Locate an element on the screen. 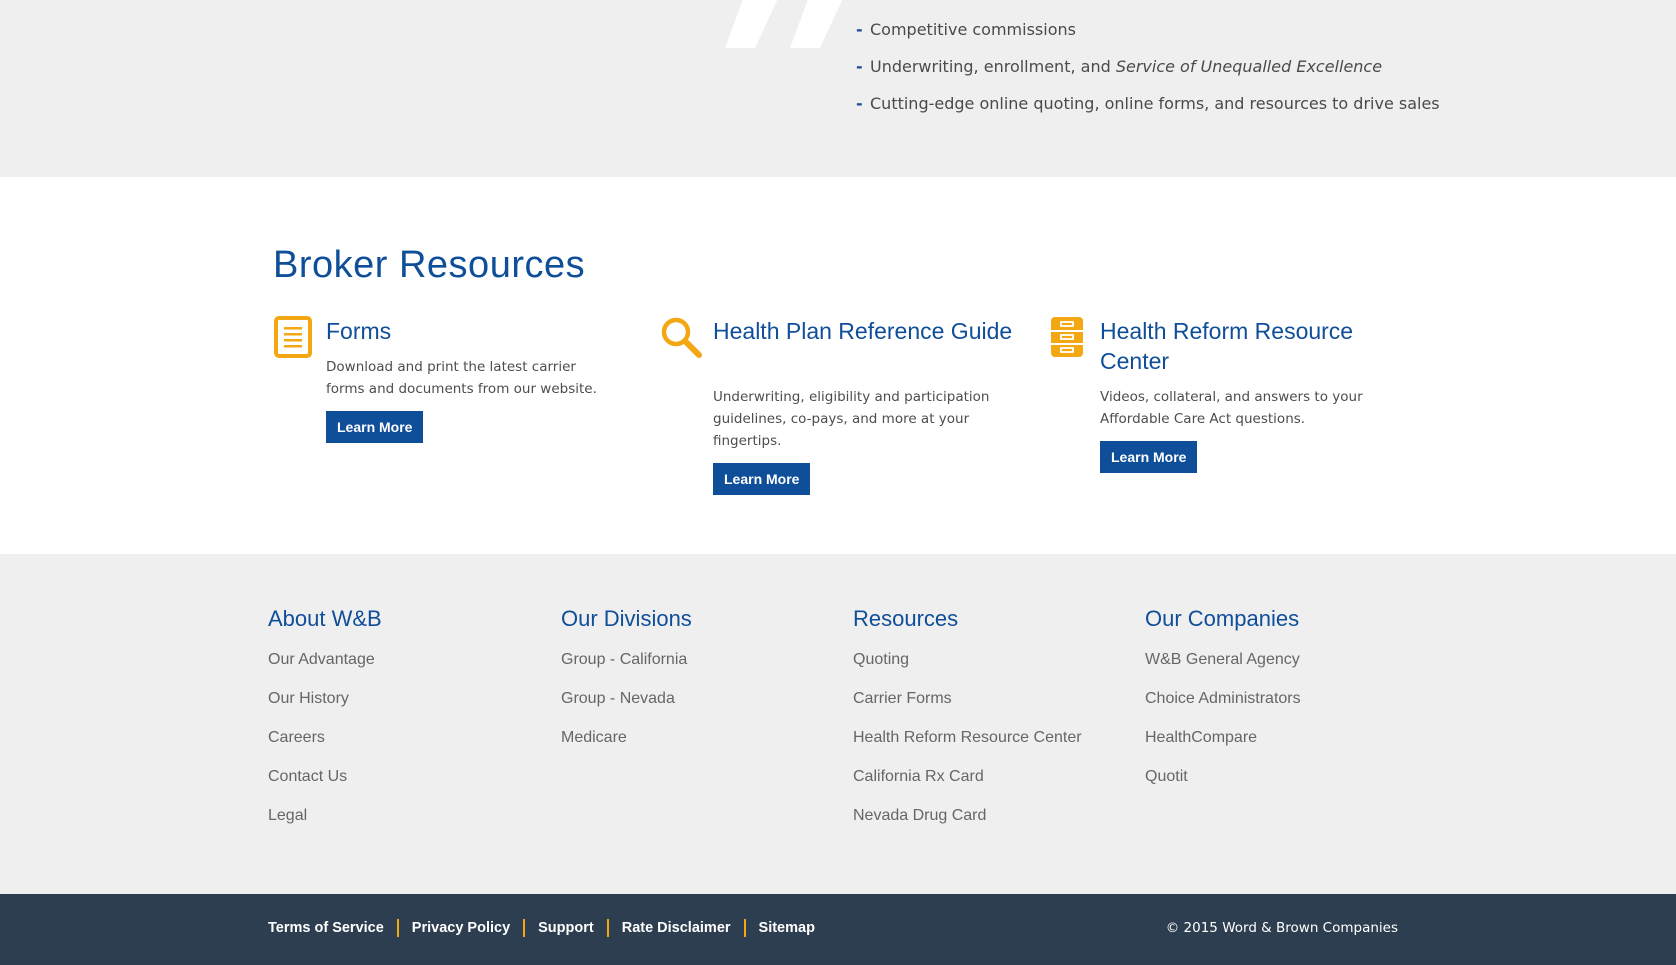 This screenshot has height=965, width=1676. terms-of-service-link: Terms of Service is located at coordinates (326, 928).